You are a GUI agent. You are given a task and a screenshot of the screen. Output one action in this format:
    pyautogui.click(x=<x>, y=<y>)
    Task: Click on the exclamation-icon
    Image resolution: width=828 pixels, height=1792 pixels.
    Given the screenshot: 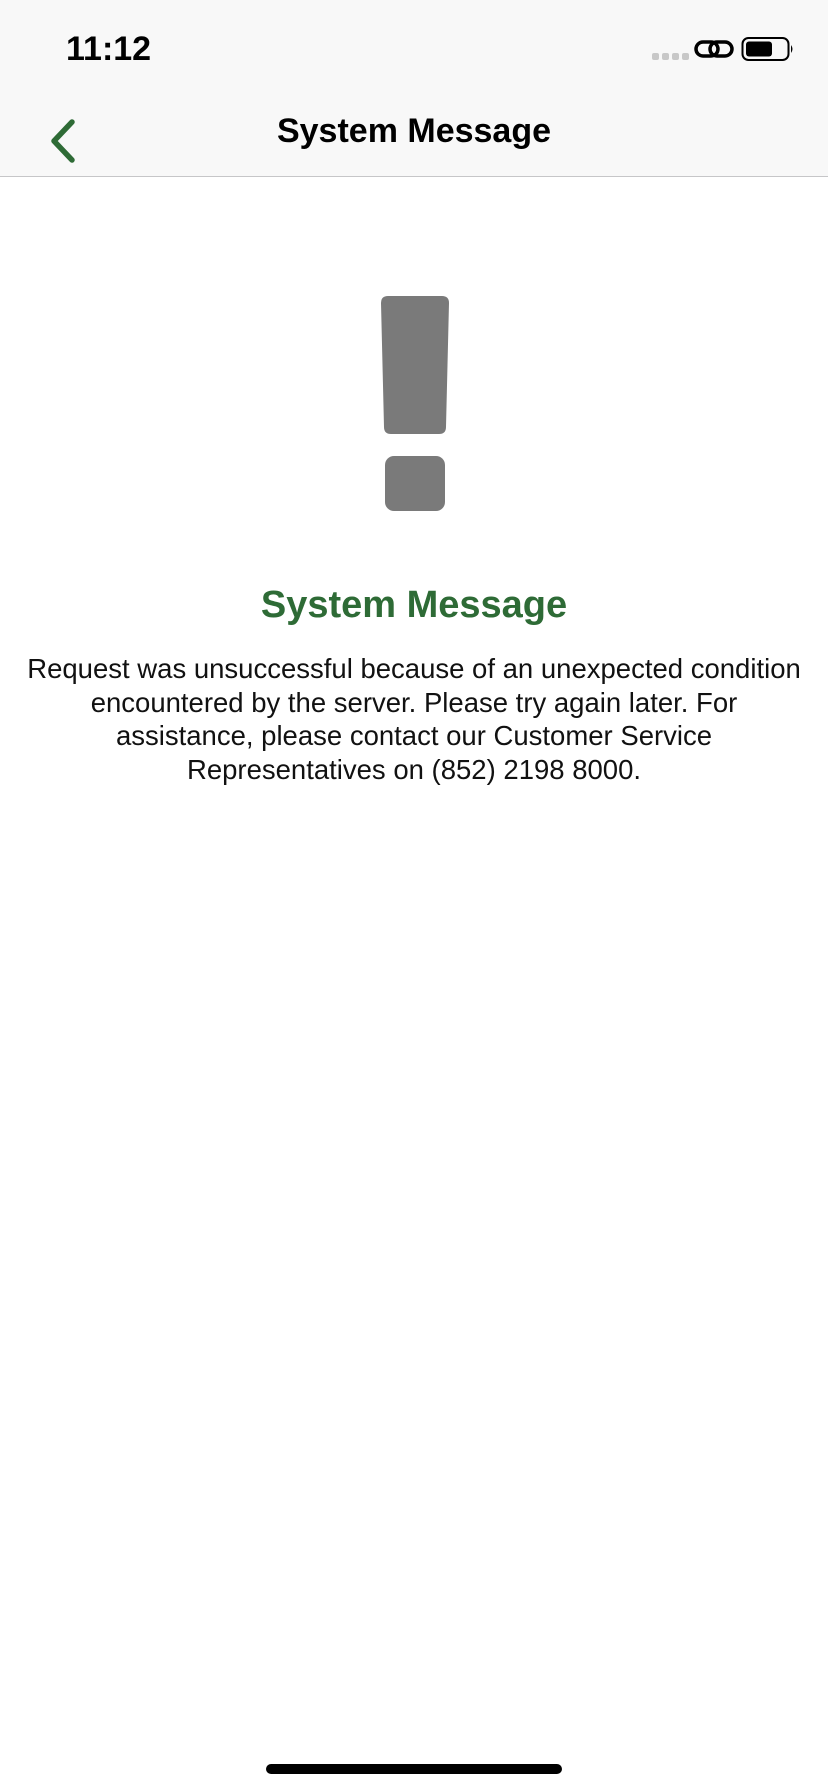 What is the action you would take?
    pyautogui.click(x=415, y=403)
    